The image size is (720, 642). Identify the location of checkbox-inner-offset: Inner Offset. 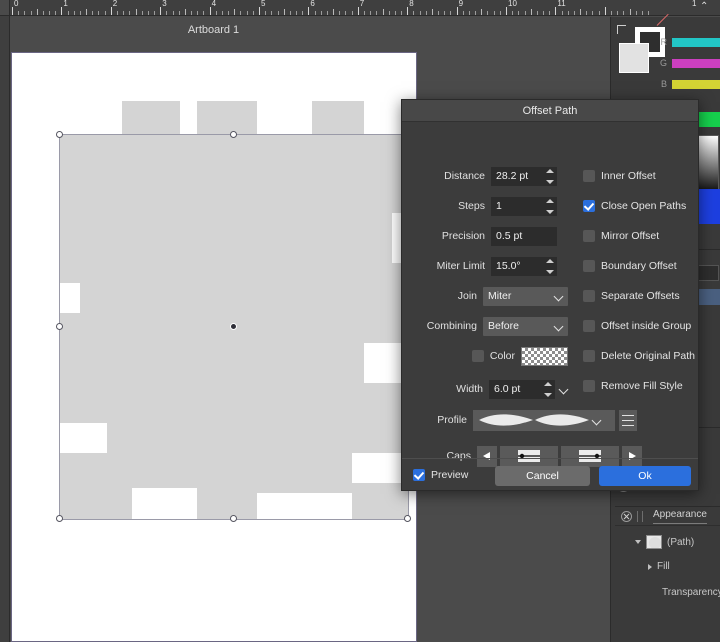
(619, 176).